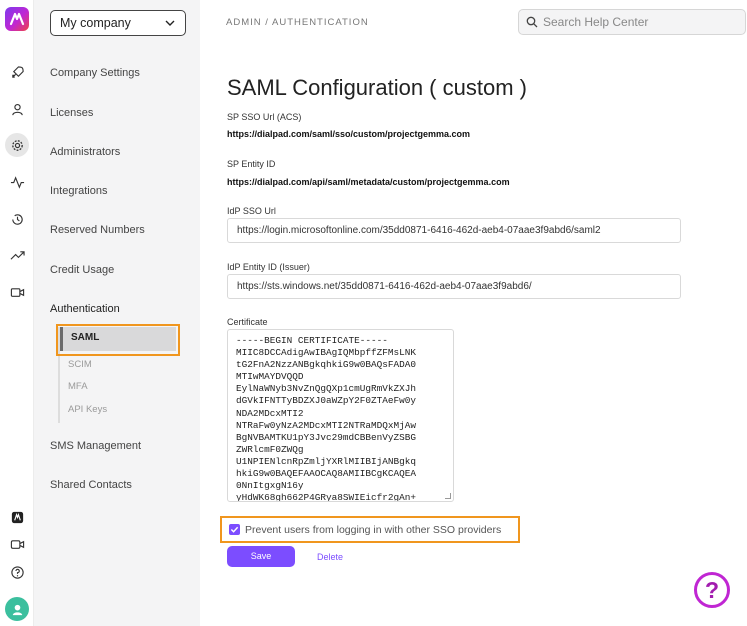 The height and width of the screenshot is (626, 747). Describe the element at coordinates (17, 19) in the screenshot. I see `dialpad-logo-icon` at that location.